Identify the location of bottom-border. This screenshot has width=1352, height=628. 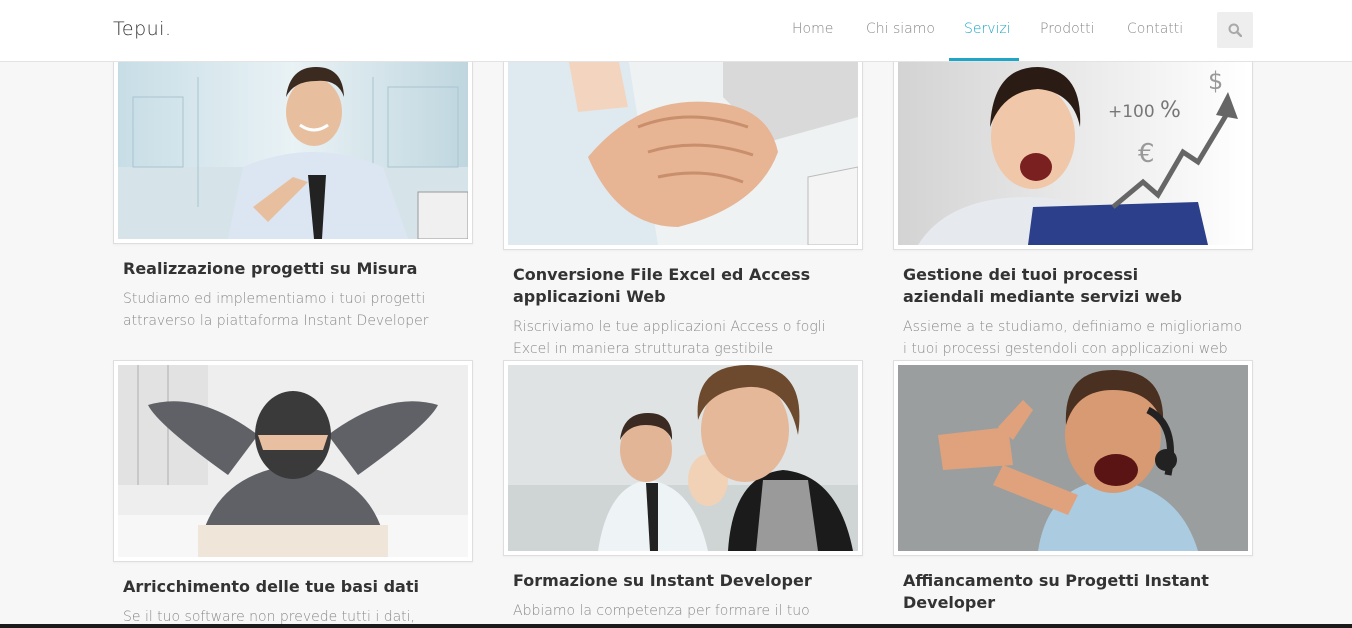
(676, 626).